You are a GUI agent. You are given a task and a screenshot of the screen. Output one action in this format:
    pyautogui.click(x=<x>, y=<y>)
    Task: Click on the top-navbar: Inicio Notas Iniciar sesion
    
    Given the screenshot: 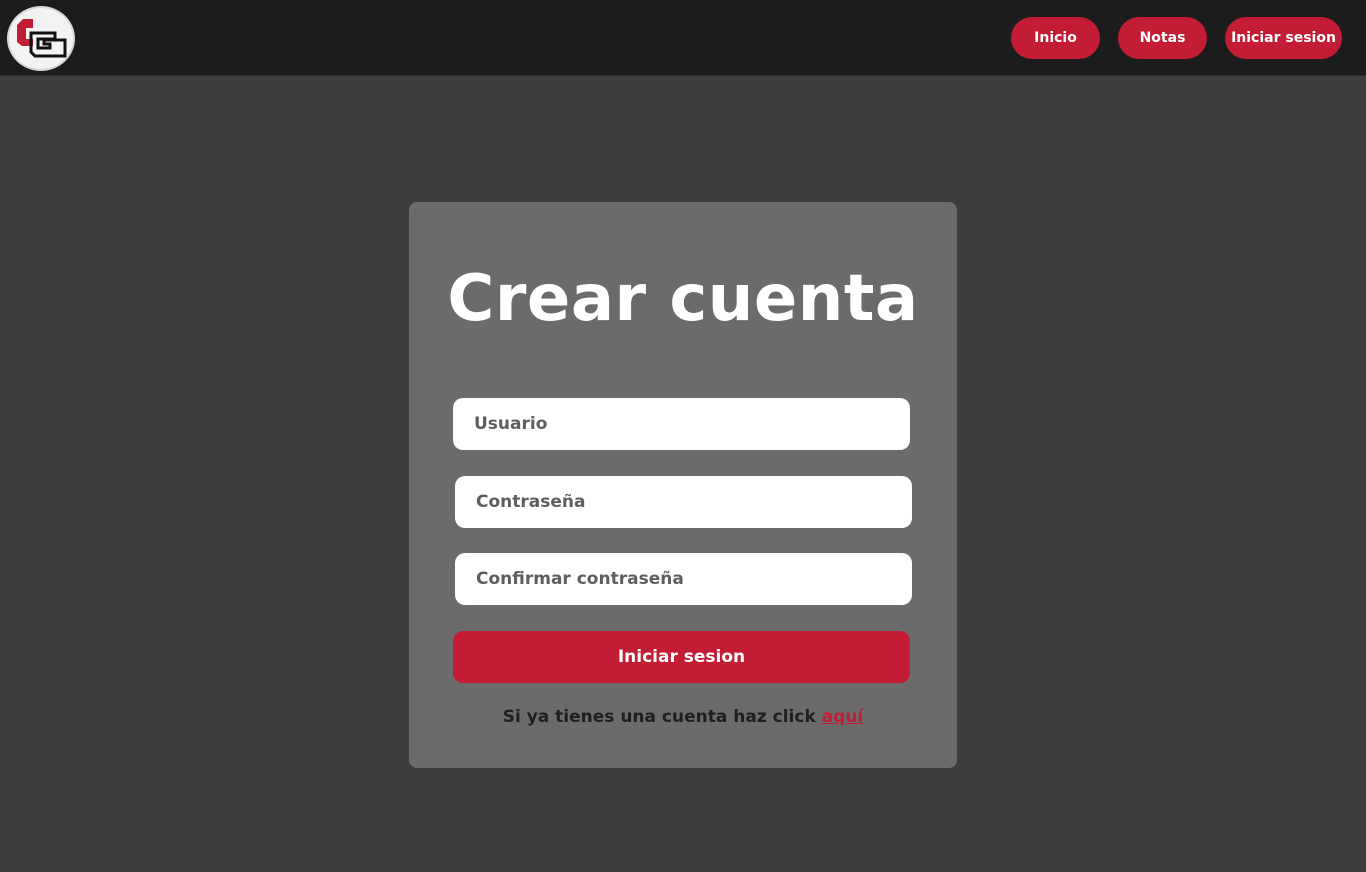 What is the action you would take?
    pyautogui.click(x=683, y=38)
    